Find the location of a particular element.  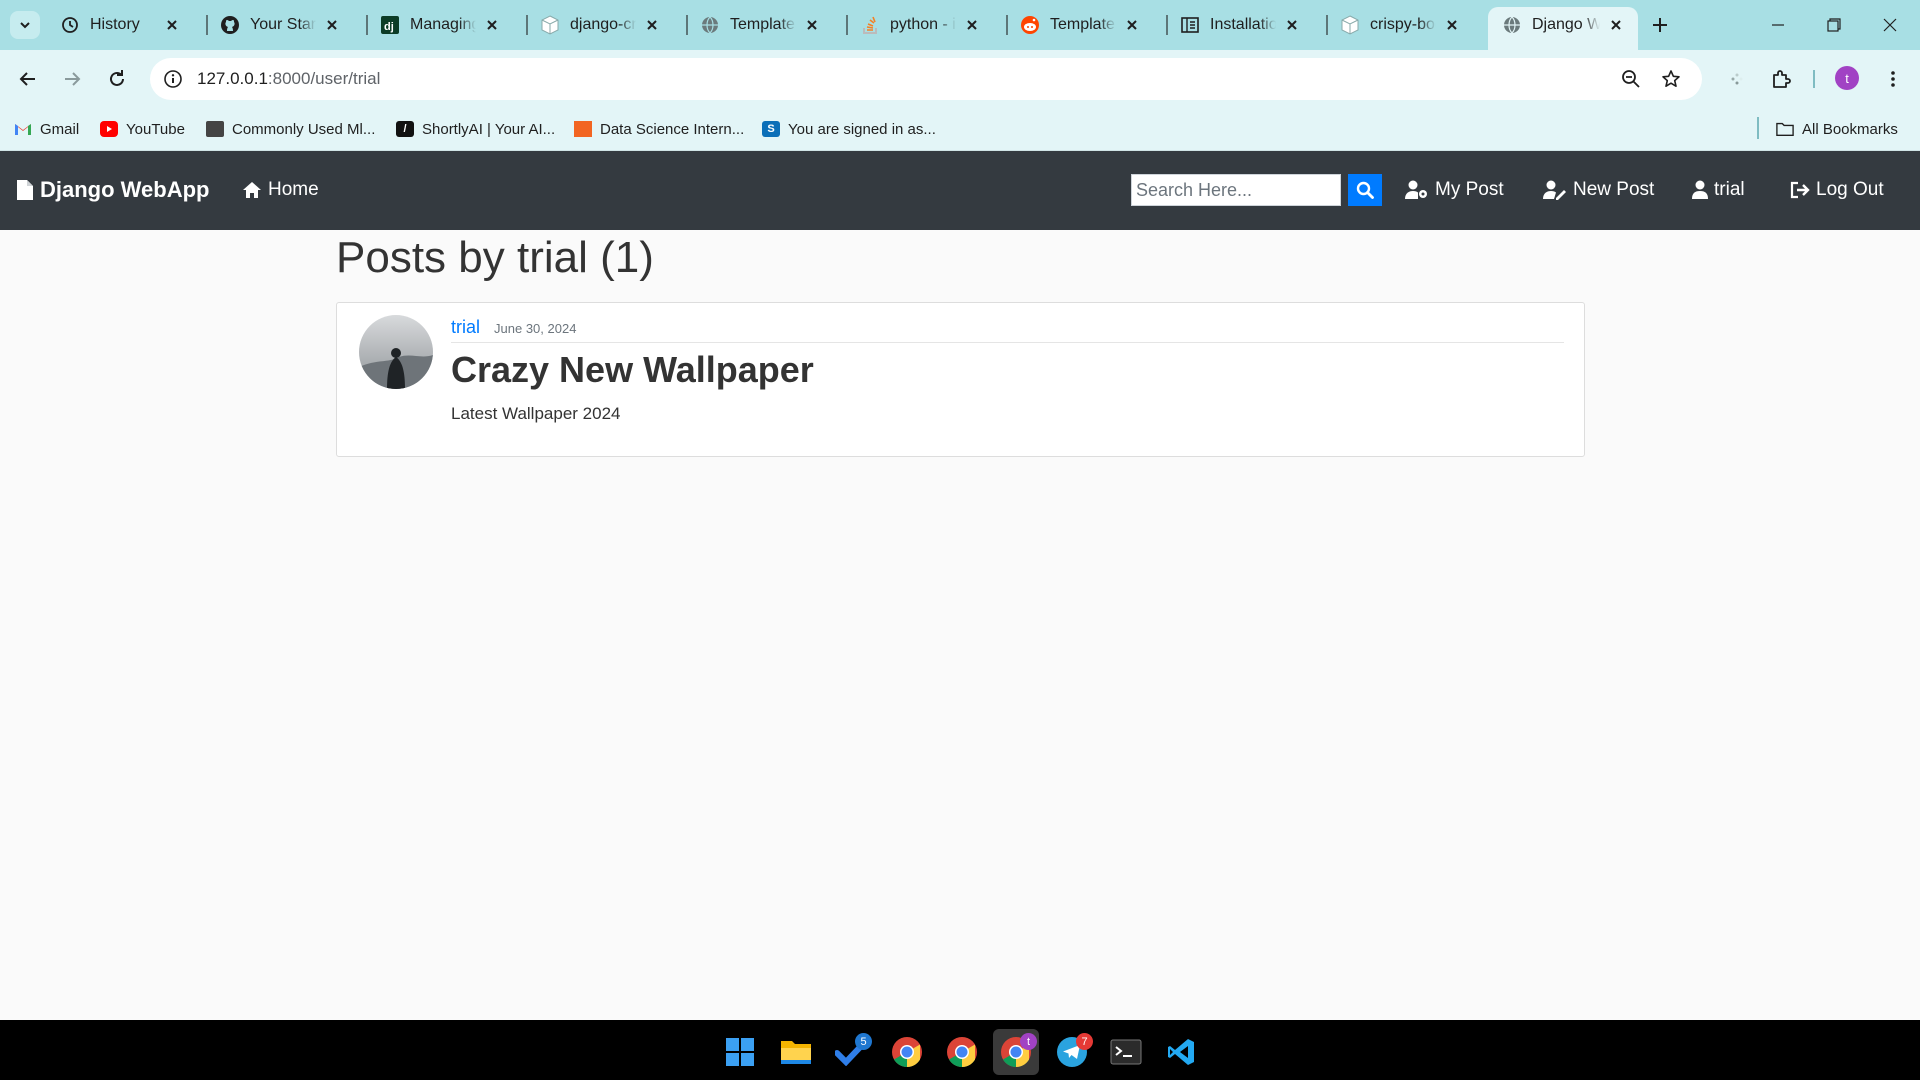

chrome-profile-2-button is located at coordinates (962, 1052).